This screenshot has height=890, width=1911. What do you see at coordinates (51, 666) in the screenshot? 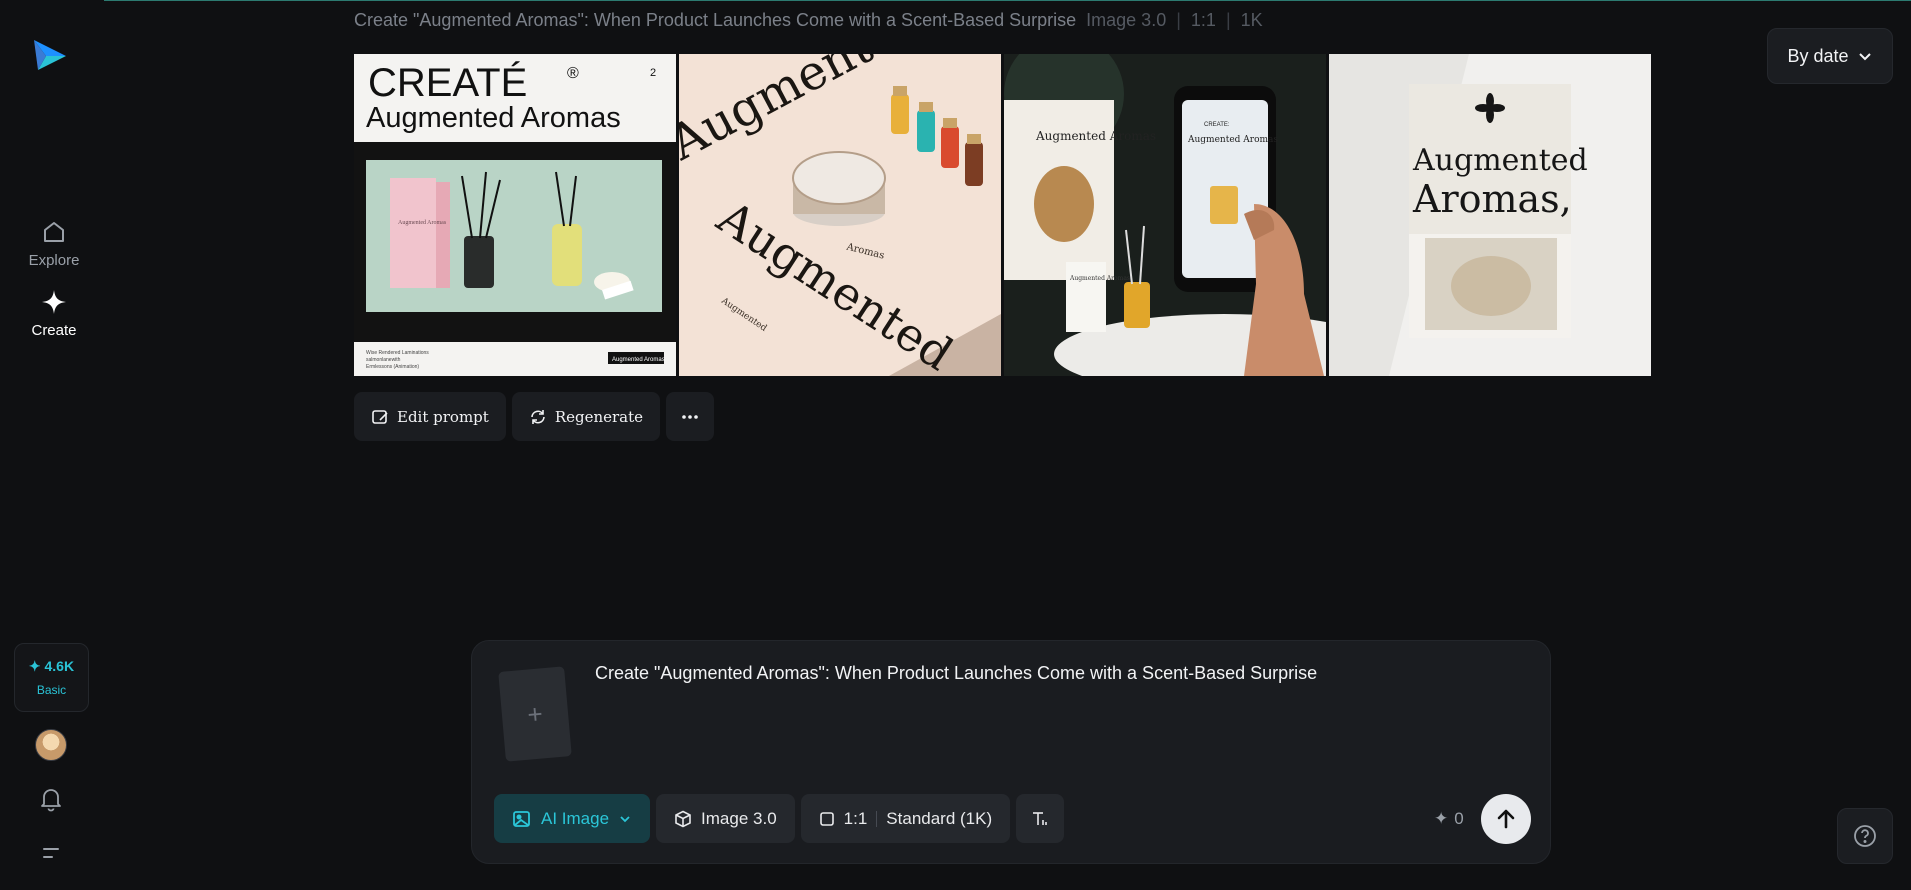
I see `credits-value: ✦ 4.6K` at bounding box center [51, 666].